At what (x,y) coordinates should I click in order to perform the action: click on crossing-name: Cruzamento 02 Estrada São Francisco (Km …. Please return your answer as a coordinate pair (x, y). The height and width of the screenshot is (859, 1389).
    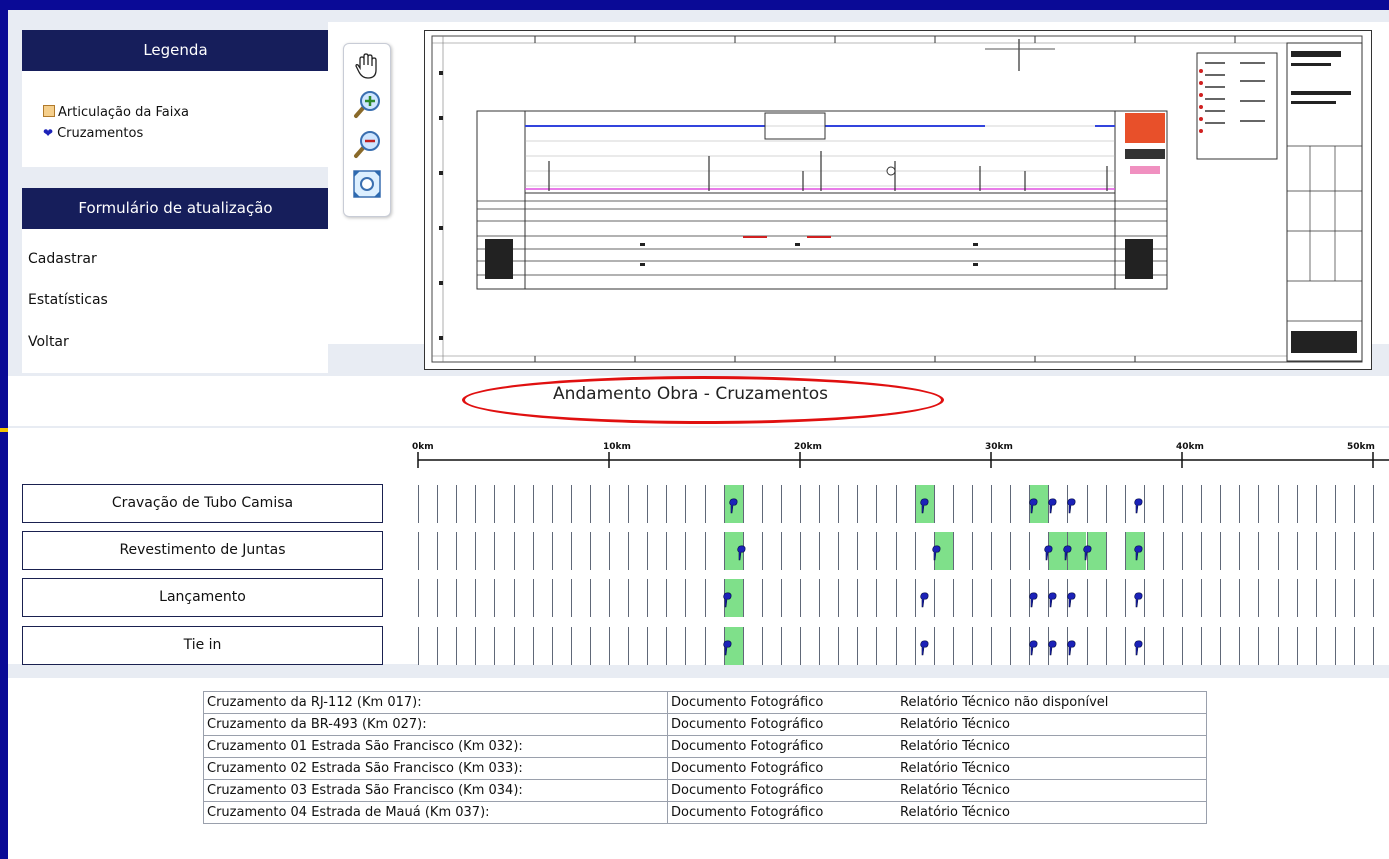
    Looking at the image, I should click on (435, 768).